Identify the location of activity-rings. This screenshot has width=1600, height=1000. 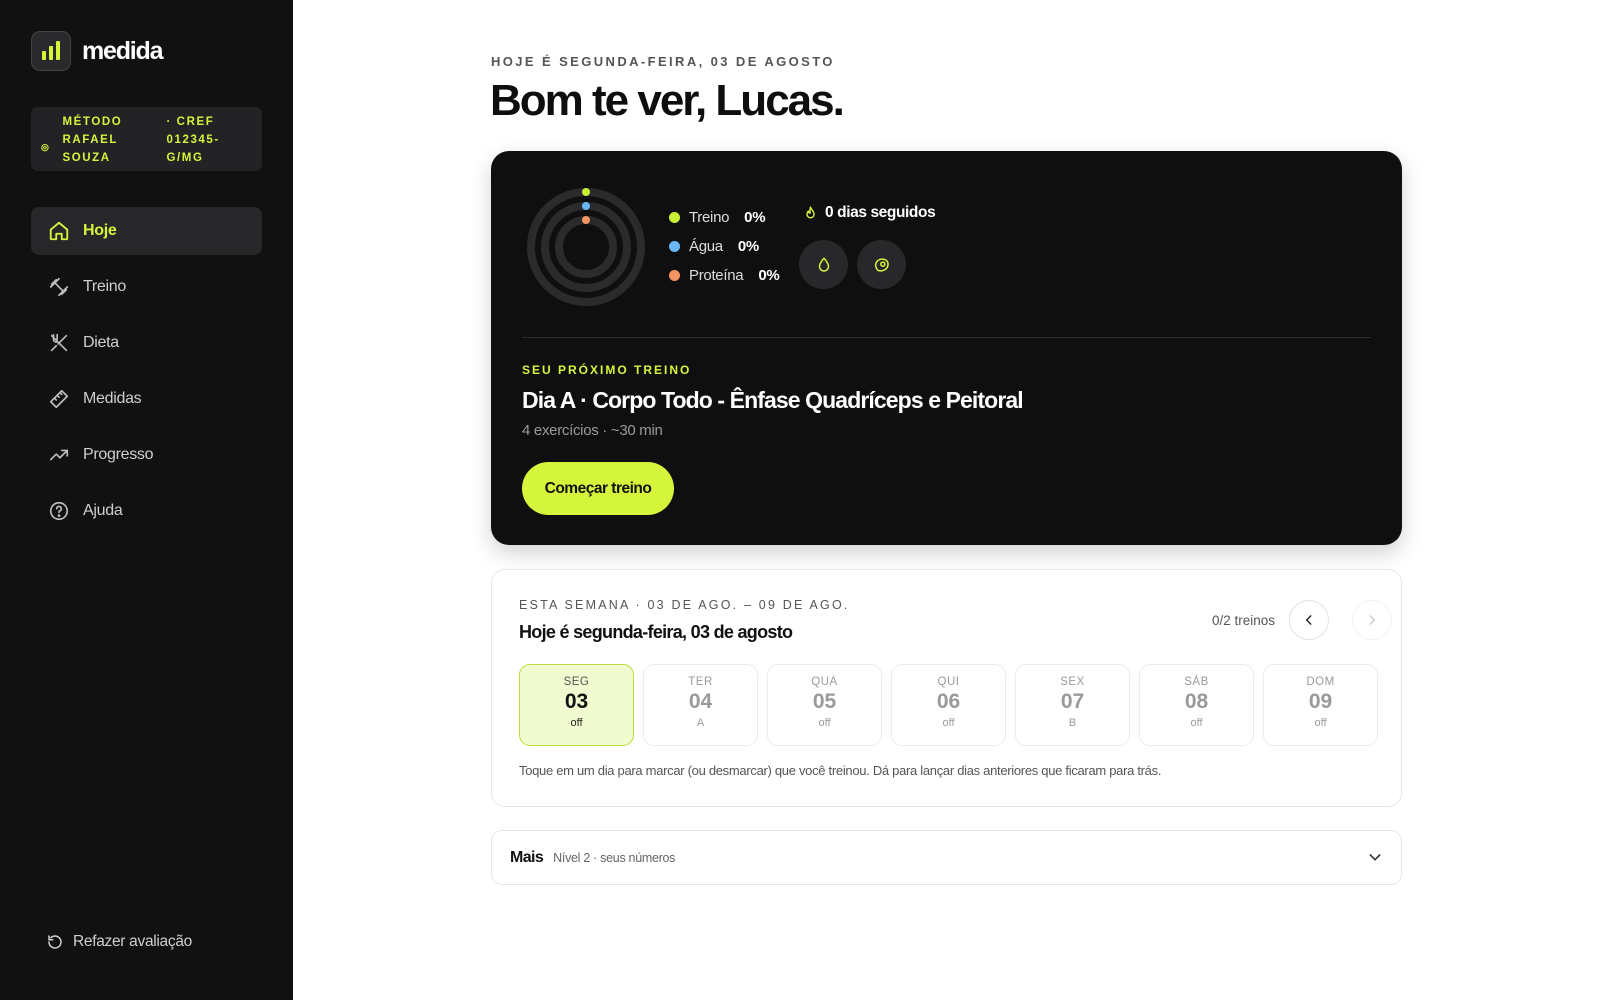
(586, 247).